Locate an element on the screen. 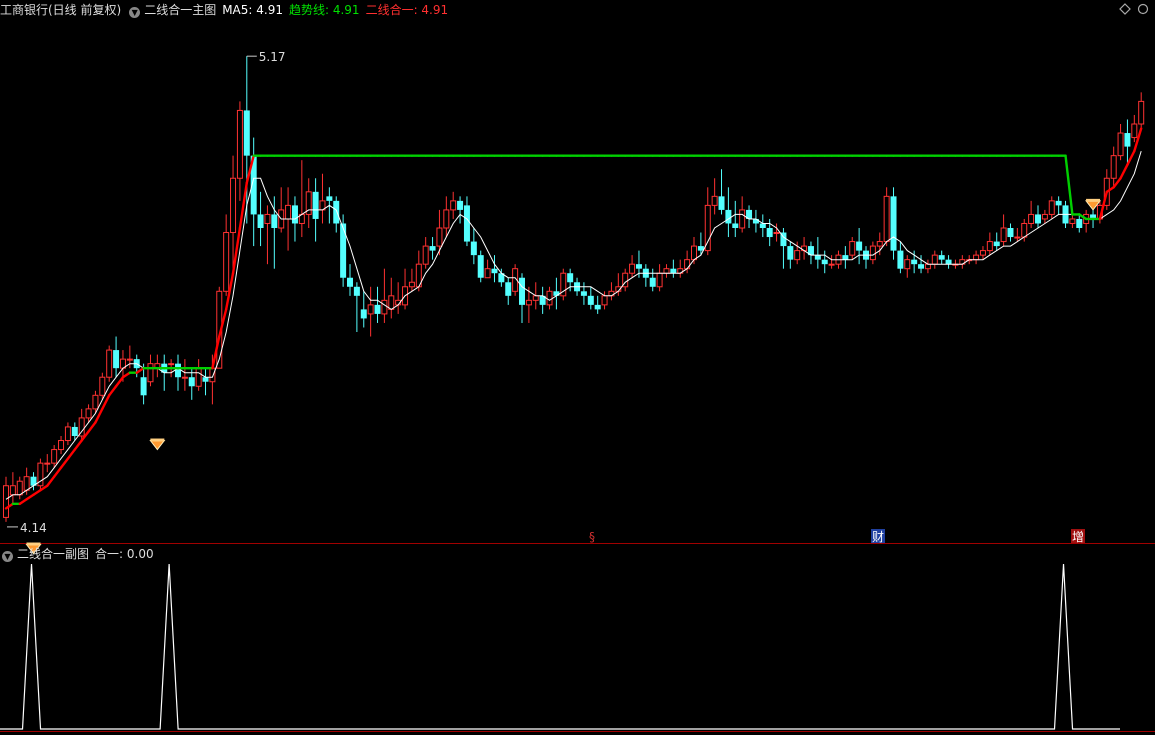 This screenshot has height=735, width=1155. sub-title: 二线合一副图 is located at coordinates (53, 554).